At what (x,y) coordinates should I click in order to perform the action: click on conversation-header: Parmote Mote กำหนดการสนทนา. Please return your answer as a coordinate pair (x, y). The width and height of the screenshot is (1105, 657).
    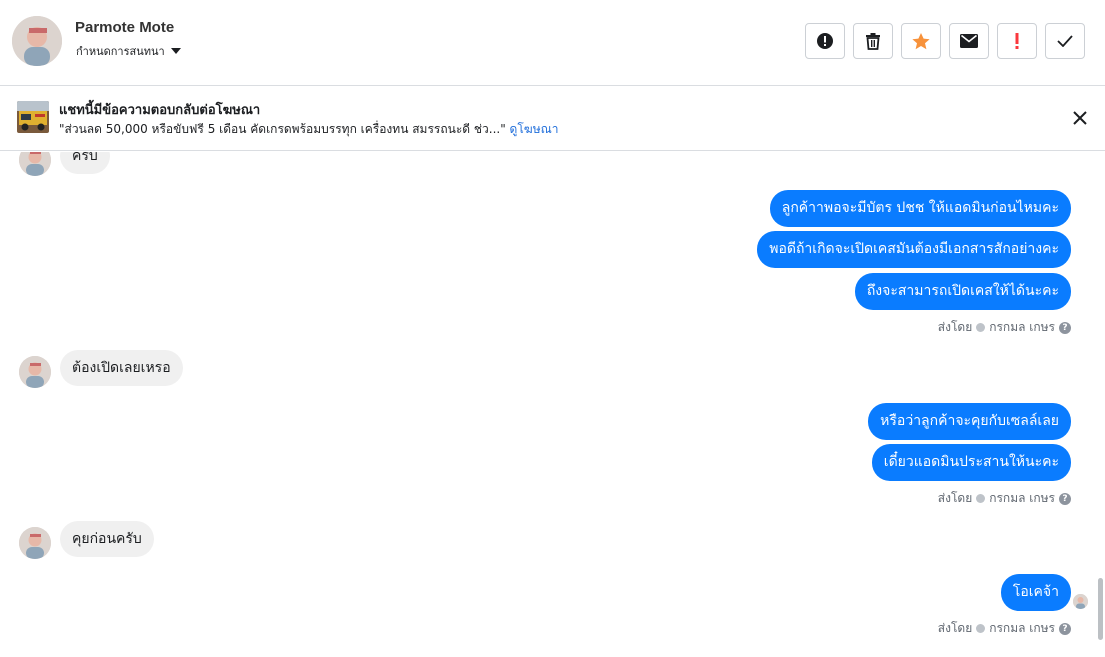
    Looking at the image, I should click on (552, 43).